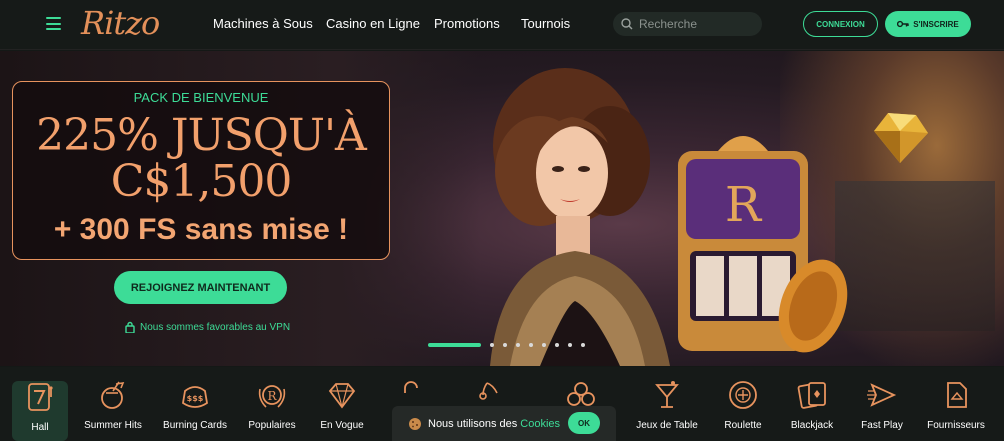 Image resolution: width=1004 pixels, height=441 pixels. What do you see at coordinates (473, 423) in the screenshot?
I see `cookie-text: Nous utilisons des` at bounding box center [473, 423].